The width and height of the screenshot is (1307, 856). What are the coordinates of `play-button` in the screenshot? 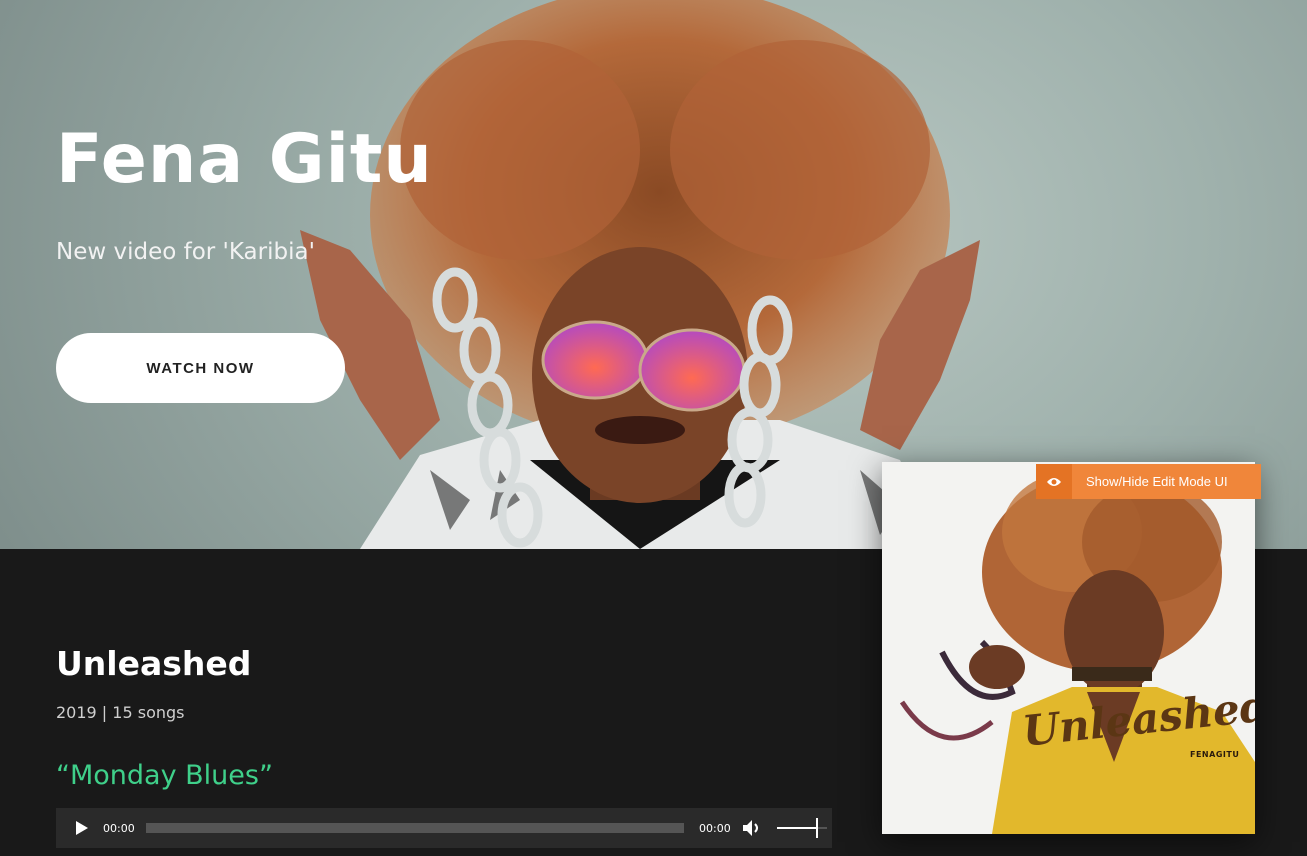 It's located at (82, 828).